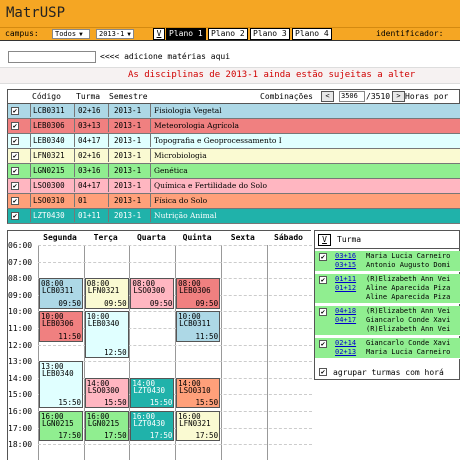  Describe the element at coordinates (312, 34) in the screenshot. I see `tab-plan-4: Plano 4` at that location.